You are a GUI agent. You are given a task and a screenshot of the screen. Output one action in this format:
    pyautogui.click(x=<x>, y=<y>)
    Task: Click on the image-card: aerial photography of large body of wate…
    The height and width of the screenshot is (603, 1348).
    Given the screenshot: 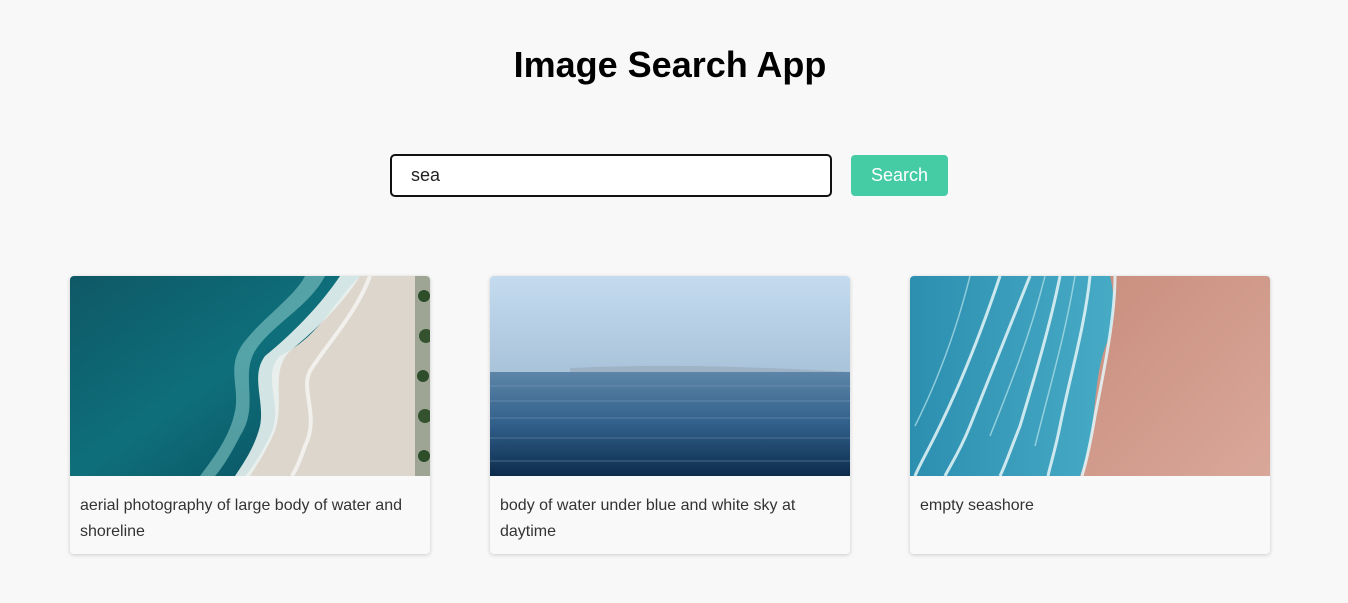 What is the action you would take?
    pyautogui.click(x=250, y=415)
    